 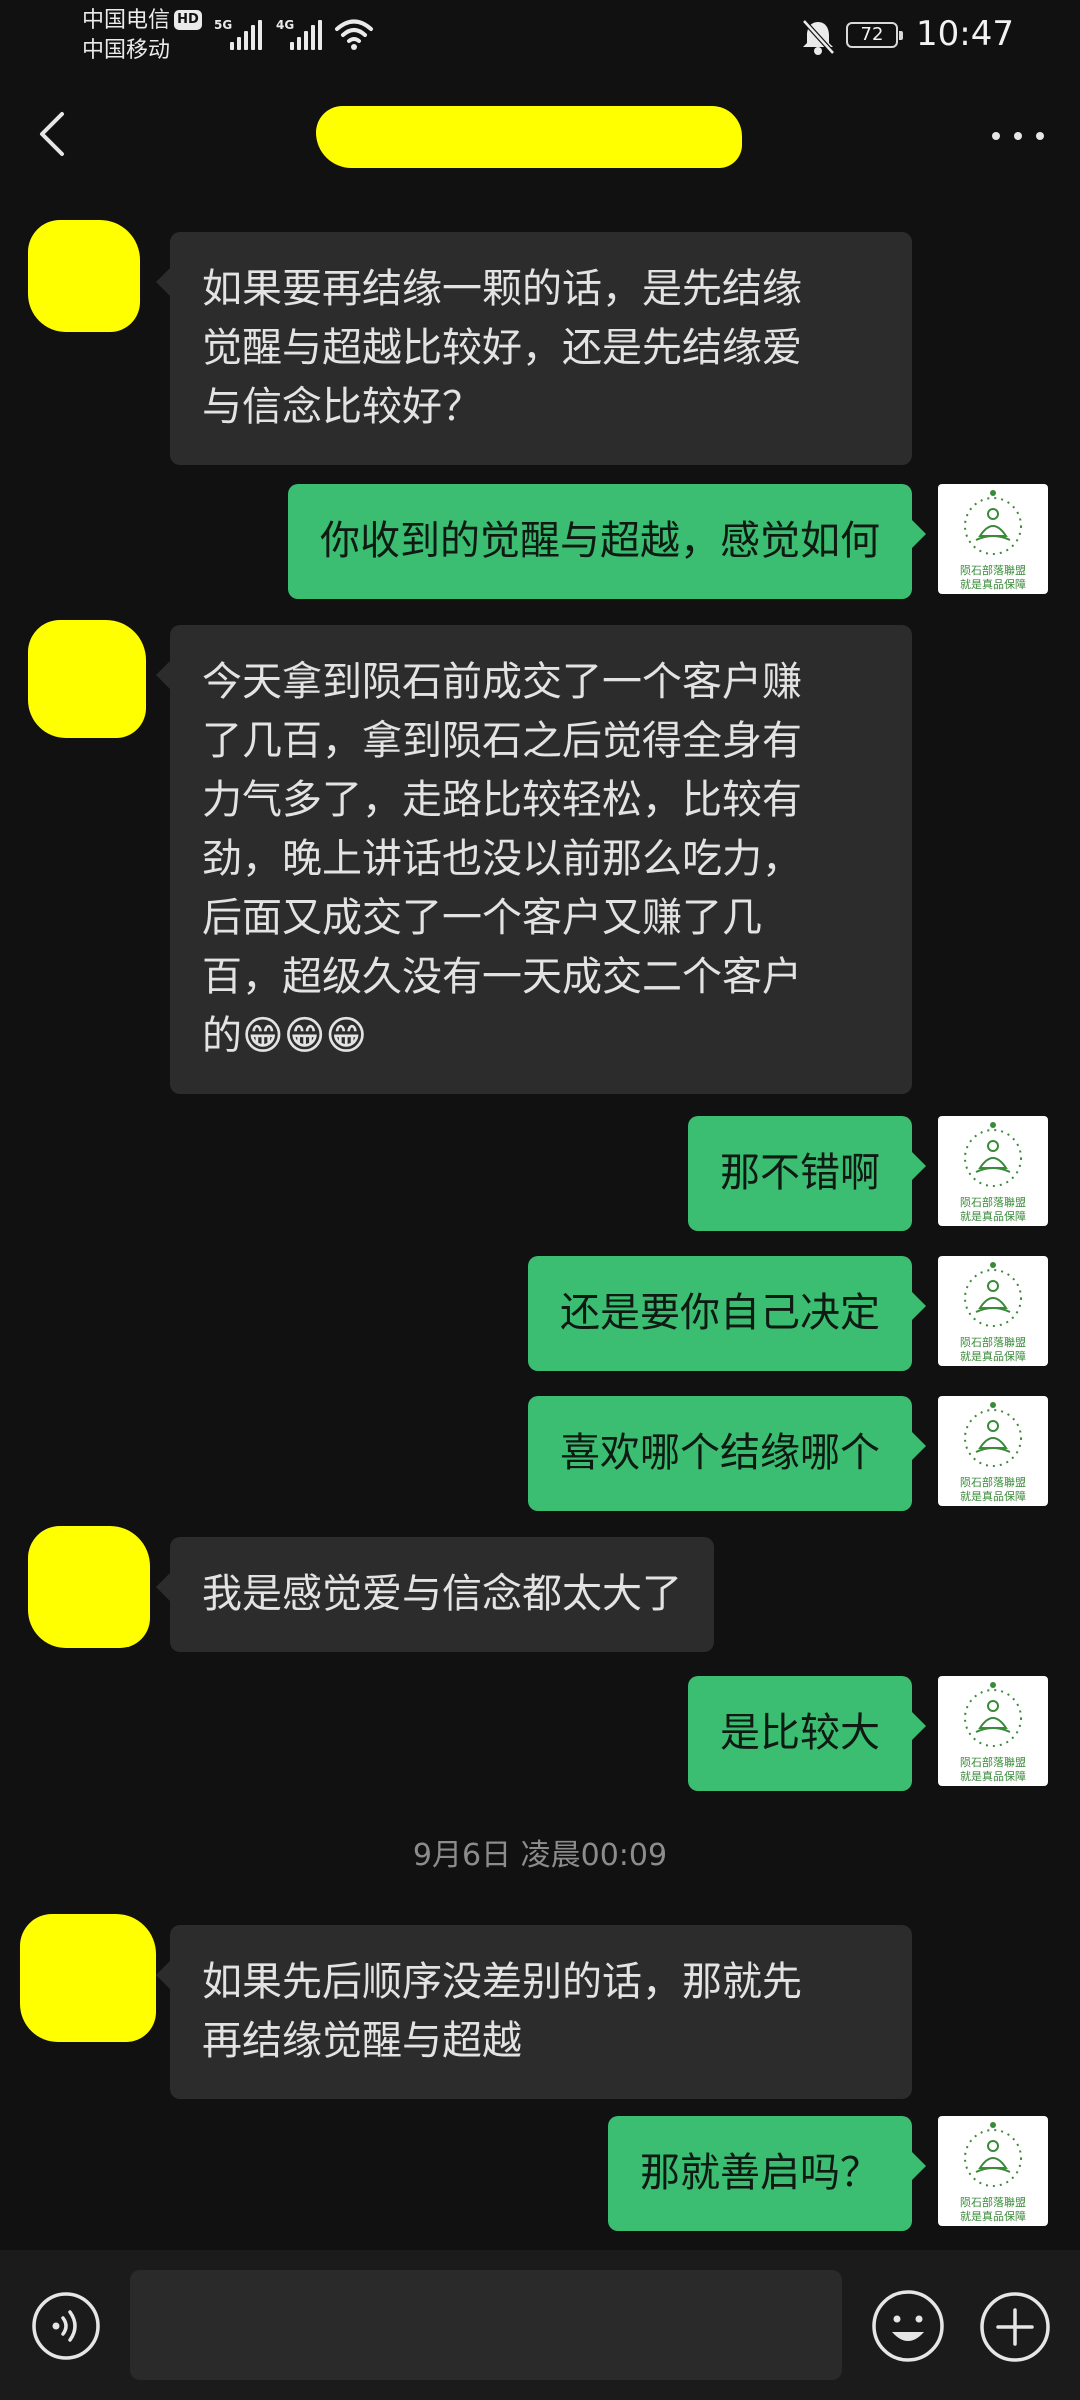 I want to click on emoji-button, so click(x=908, y=2326).